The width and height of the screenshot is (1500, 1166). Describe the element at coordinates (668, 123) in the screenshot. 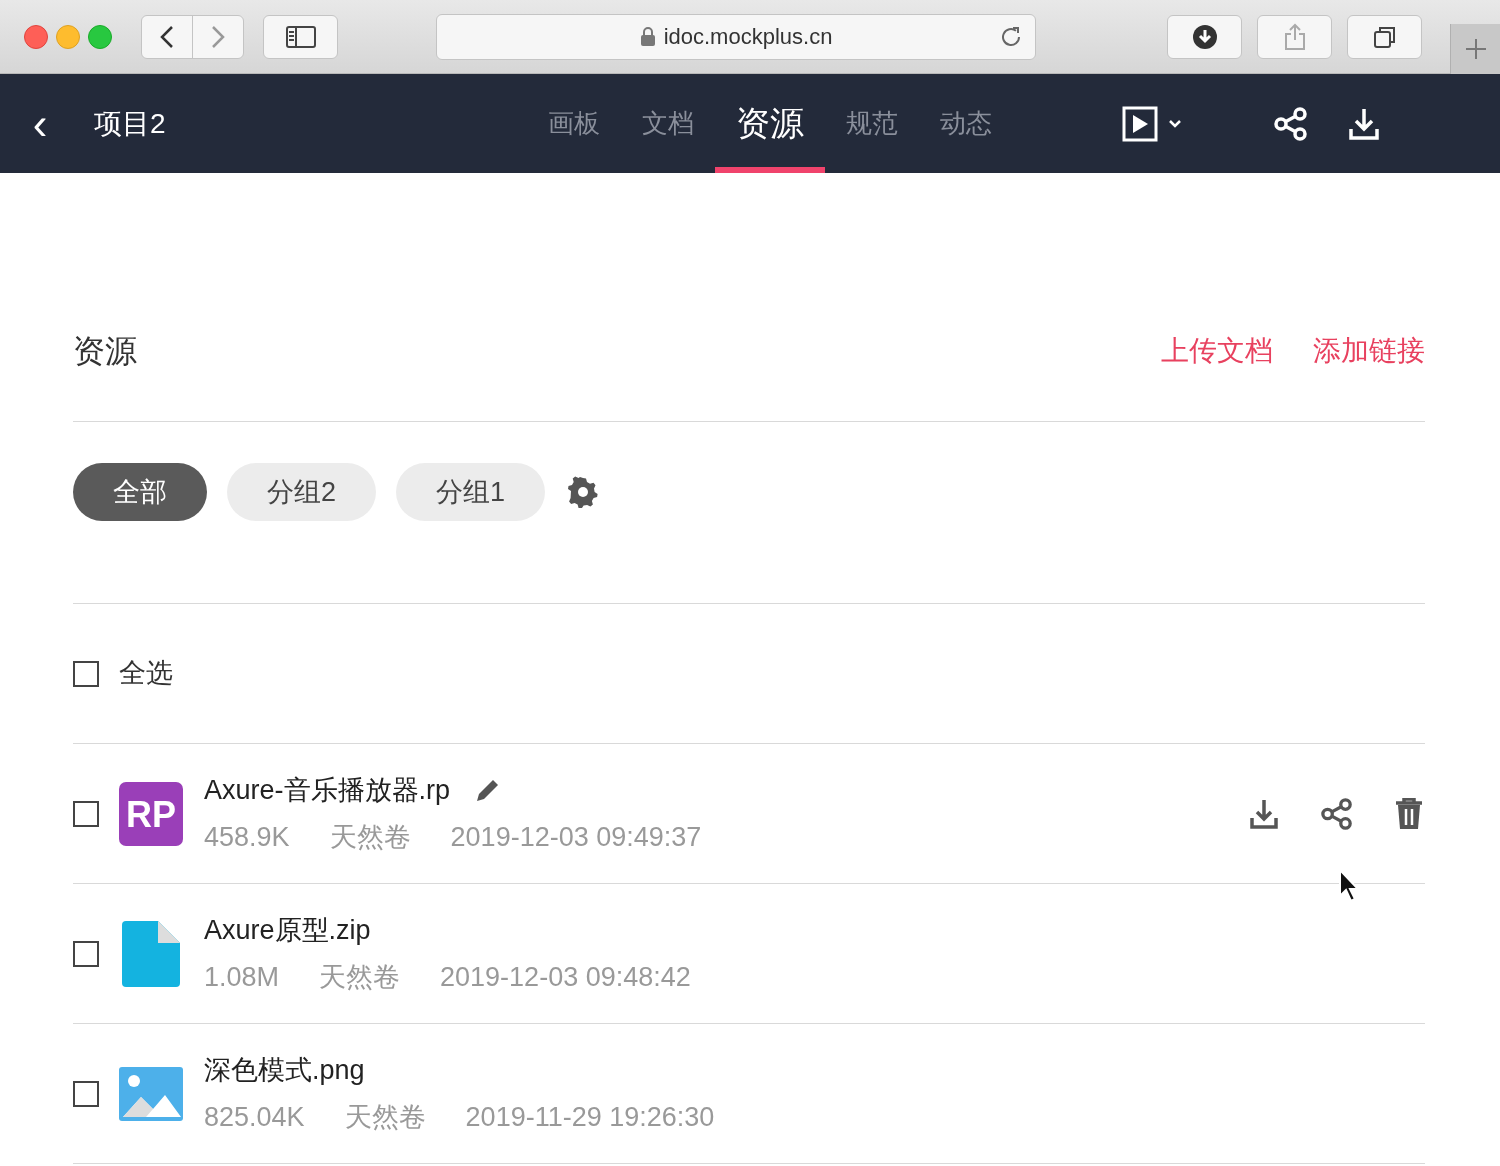

I see `nav-tab: 文档` at that location.